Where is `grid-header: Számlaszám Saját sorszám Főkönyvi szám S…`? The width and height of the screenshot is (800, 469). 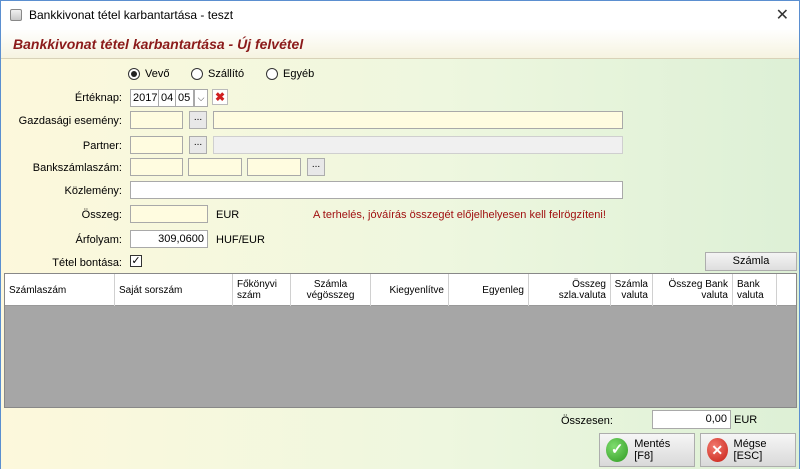
grid-header: Számlaszám Saját sorszám Főkönyvi szám S… is located at coordinates (400, 290).